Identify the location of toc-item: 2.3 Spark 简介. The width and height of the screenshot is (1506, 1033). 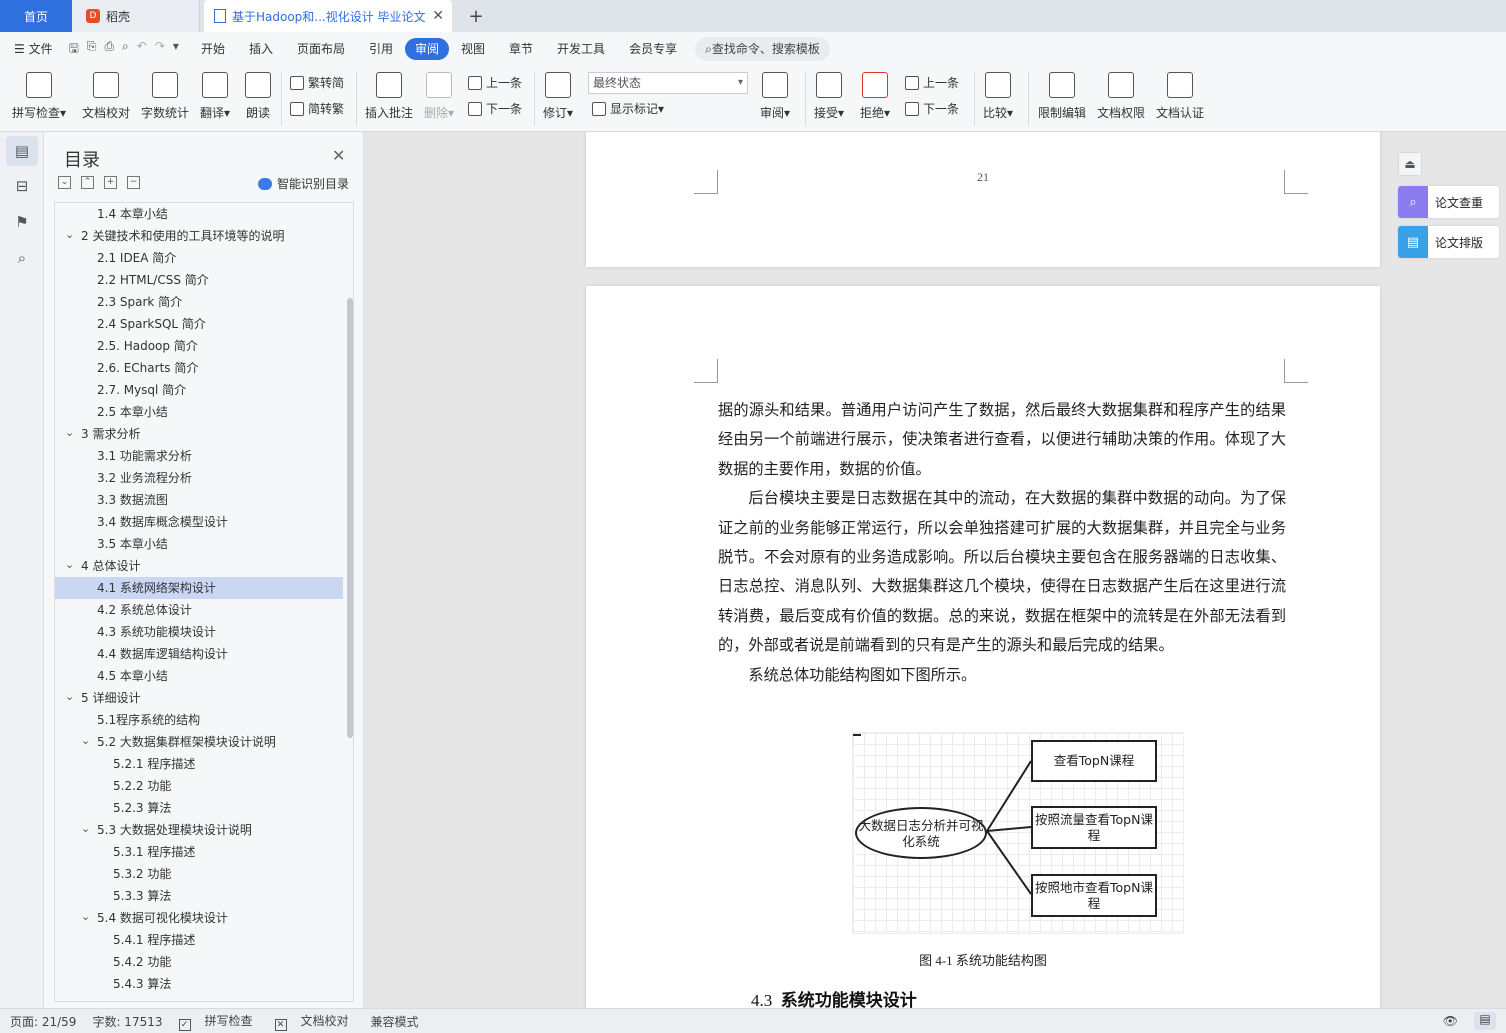
(199, 302).